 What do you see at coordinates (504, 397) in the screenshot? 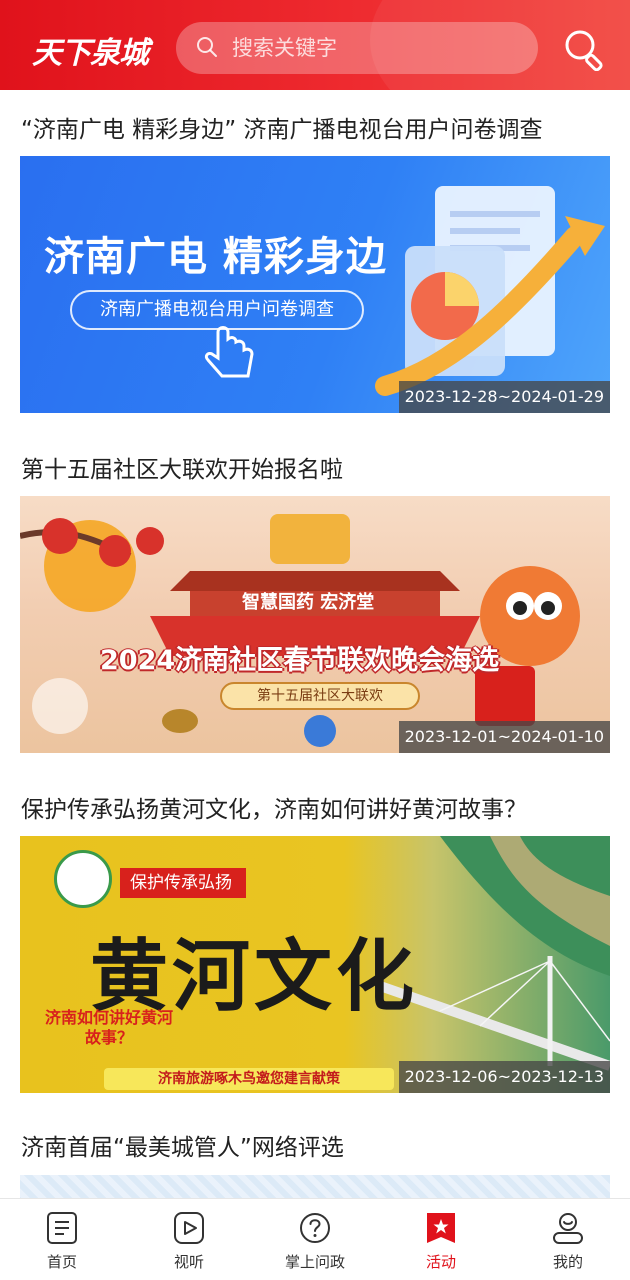
I see `date-range-badge: 2023-12-28~2024-01-29` at bounding box center [504, 397].